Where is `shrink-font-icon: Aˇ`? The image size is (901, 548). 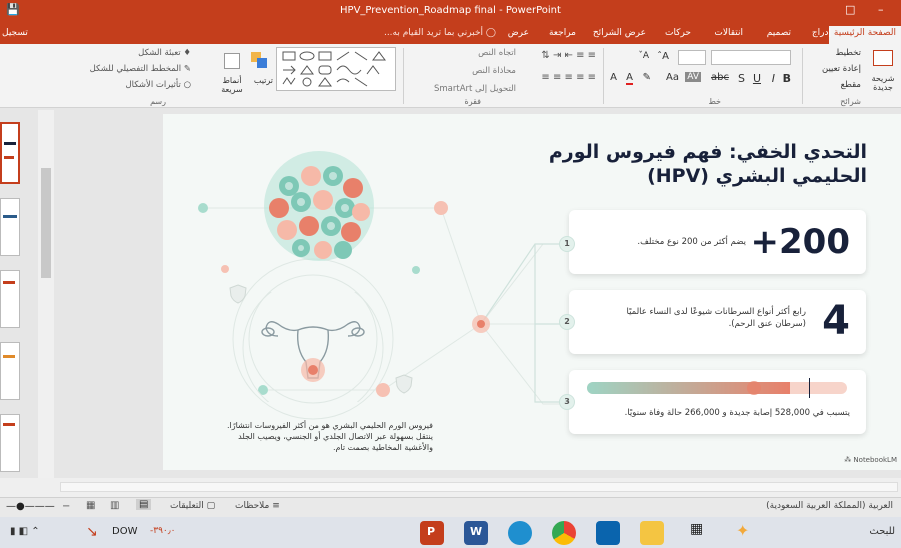
shrink-font-icon: Aˇ is located at coordinates (643, 56).